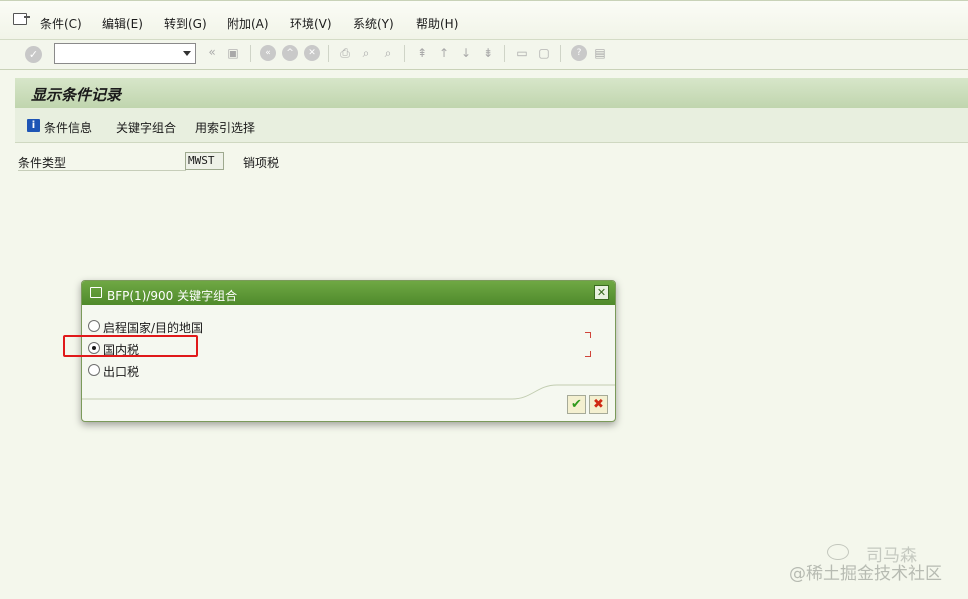 The width and height of the screenshot is (968, 599). Describe the element at coordinates (33, 54) in the screenshot. I see `enter-check-icon: ✓` at that location.